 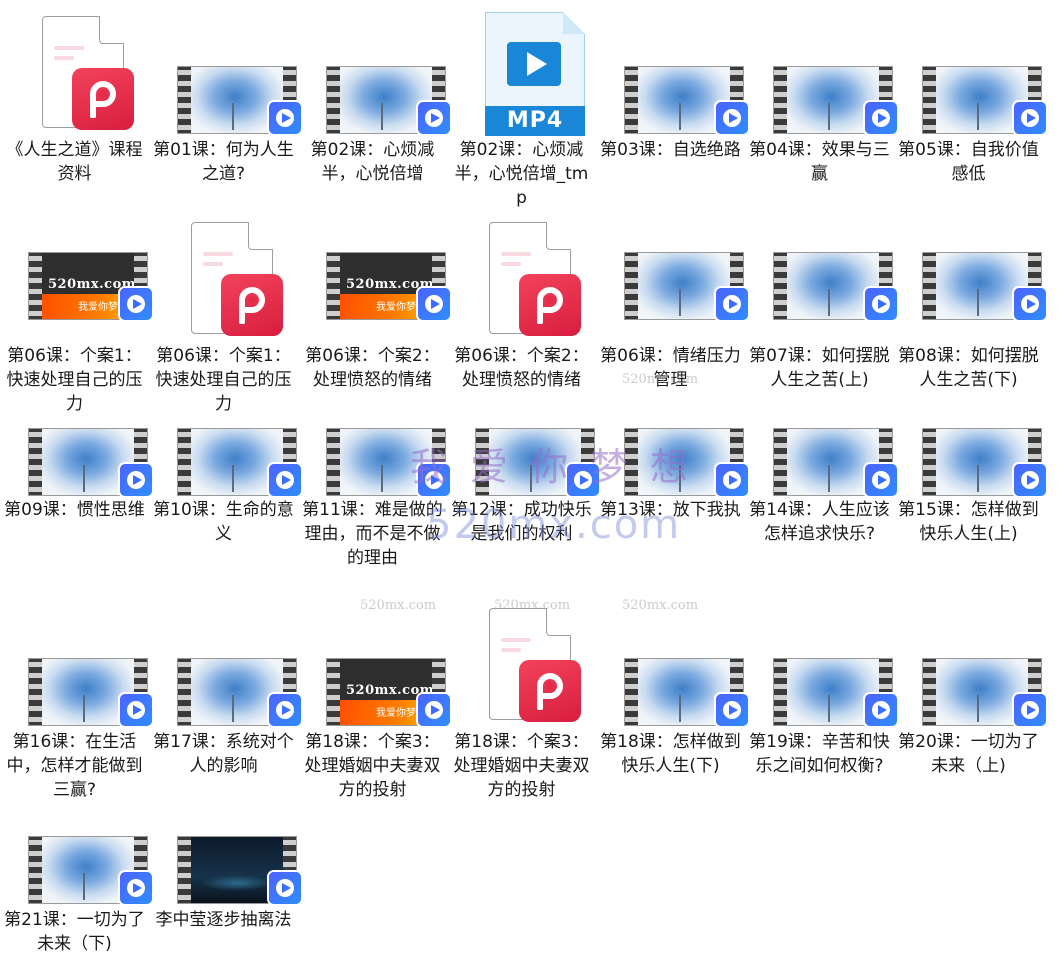 What do you see at coordinates (223, 522) in the screenshot?
I see `file-name-label: 第10课：生命的意义` at bounding box center [223, 522].